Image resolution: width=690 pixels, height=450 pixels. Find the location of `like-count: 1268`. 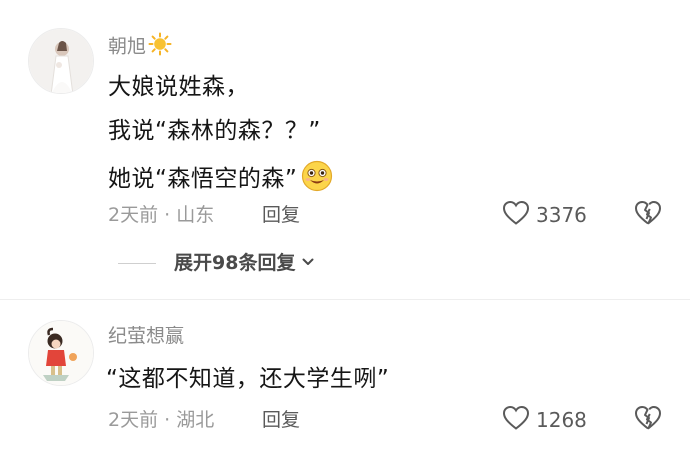

like-count: 1268 is located at coordinates (561, 420).